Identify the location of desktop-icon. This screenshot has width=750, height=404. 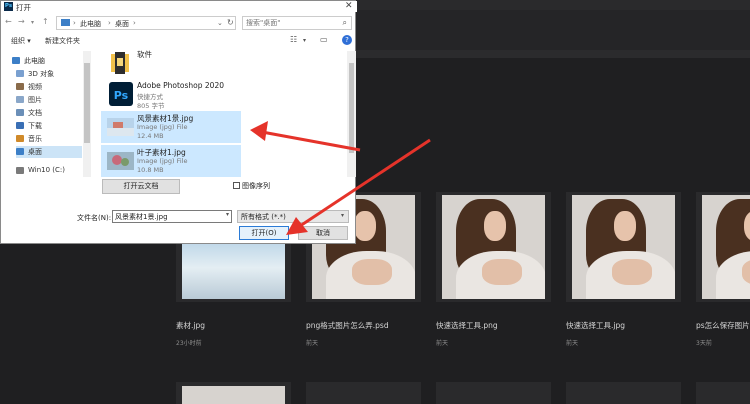
(20, 151).